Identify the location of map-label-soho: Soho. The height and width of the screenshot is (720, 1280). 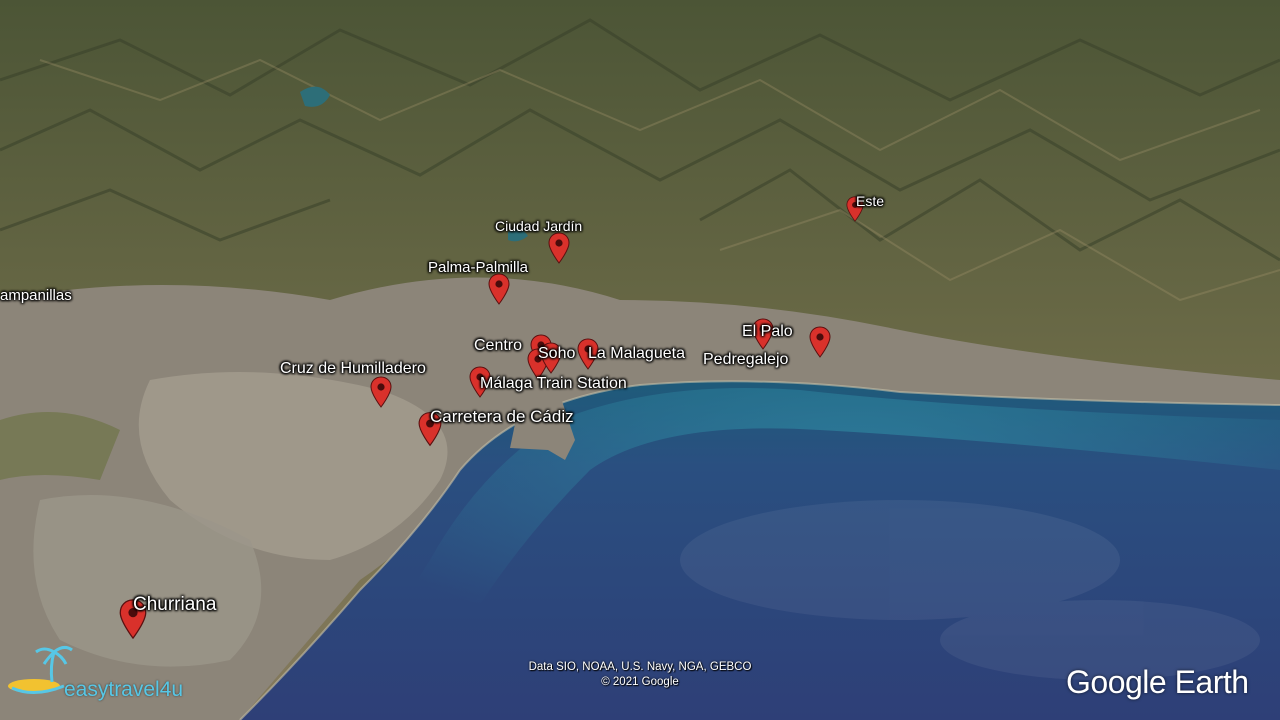
(557, 353).